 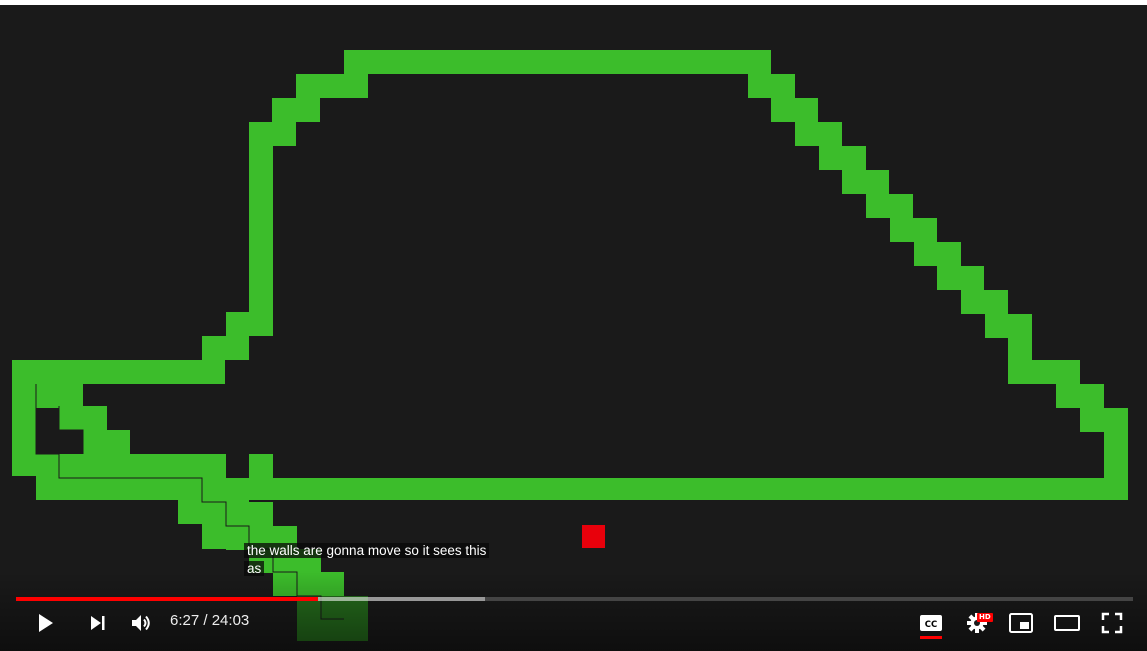 I want to click on captions-icon: CC, so click(x=931, y=623).